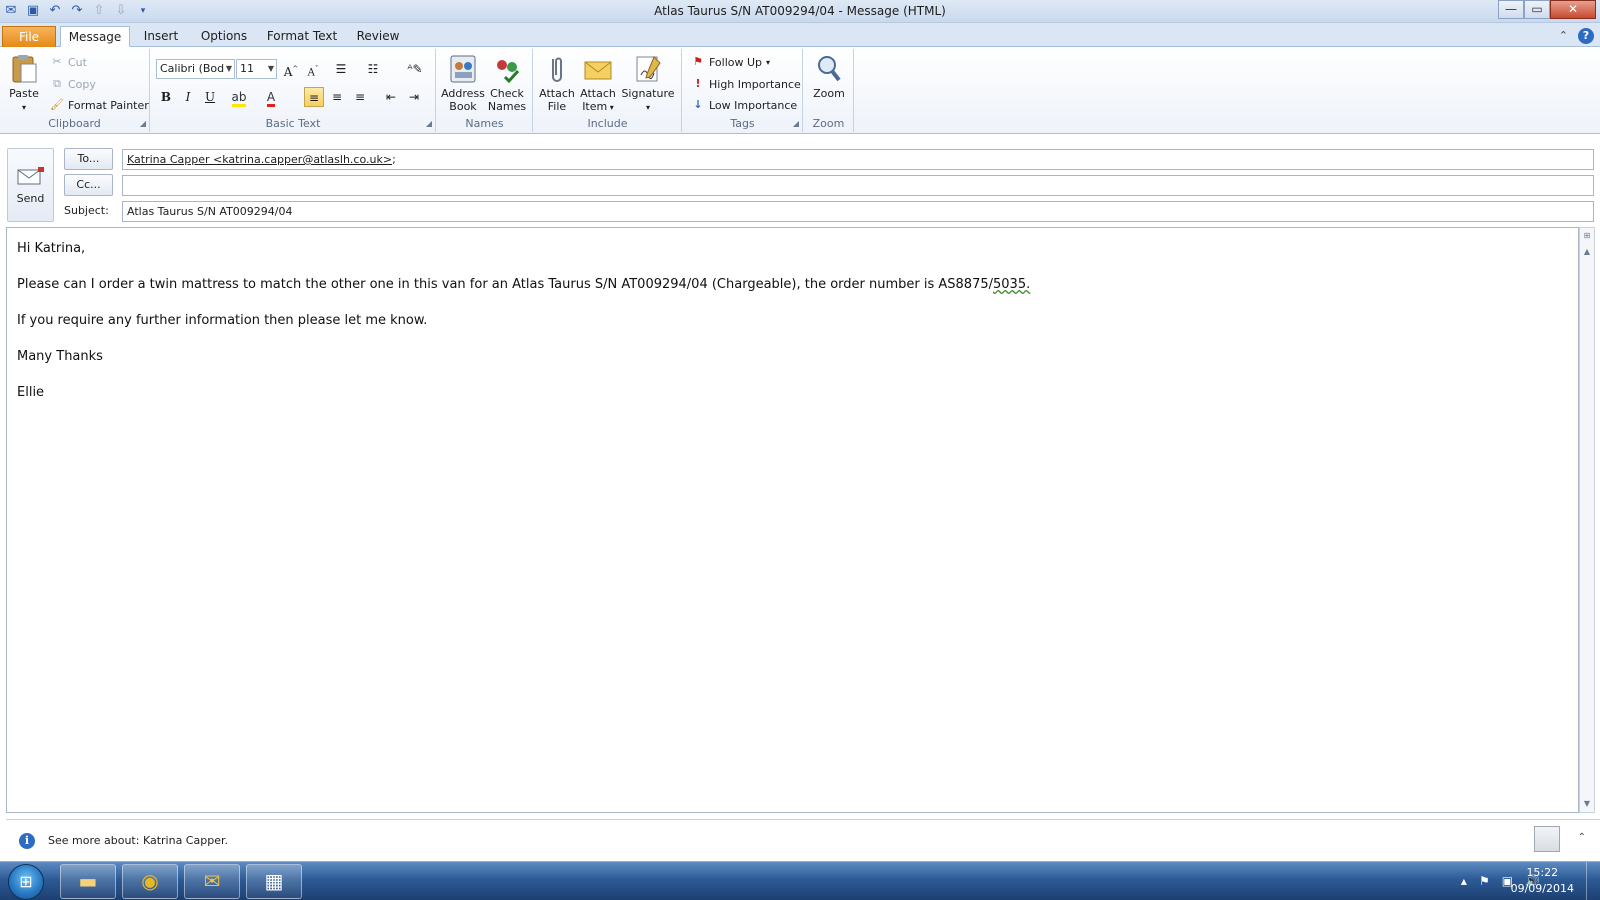  Describe the element at coordinates (1573, 9) in the screenshot. I see `close-button: ✕` at that location.